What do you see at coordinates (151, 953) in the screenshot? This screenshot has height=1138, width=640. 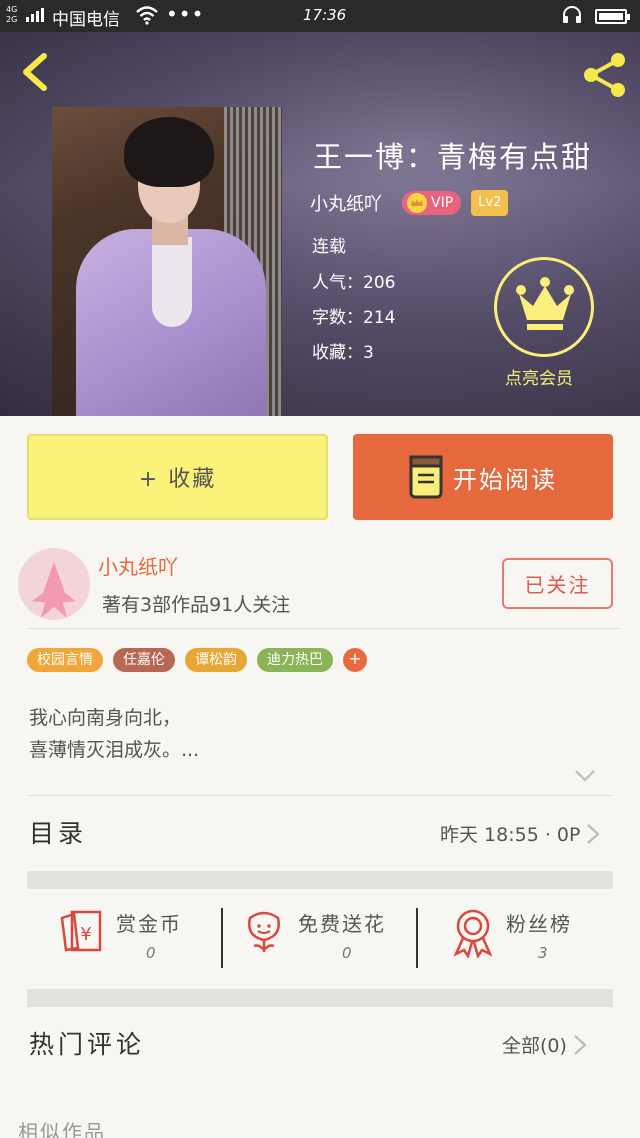 I see `reward-coins-value: 0` at bounding box center [151, 953].